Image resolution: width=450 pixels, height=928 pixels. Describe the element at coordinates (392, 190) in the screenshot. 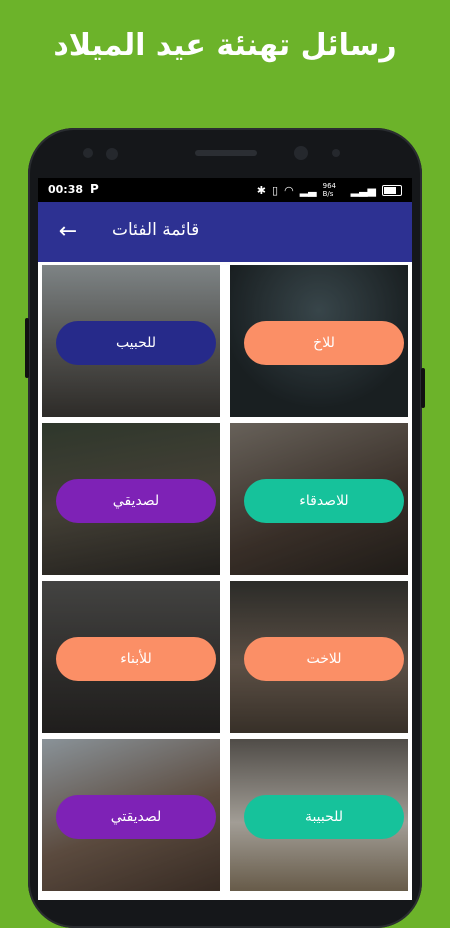

I see `battery-icon` at that location.